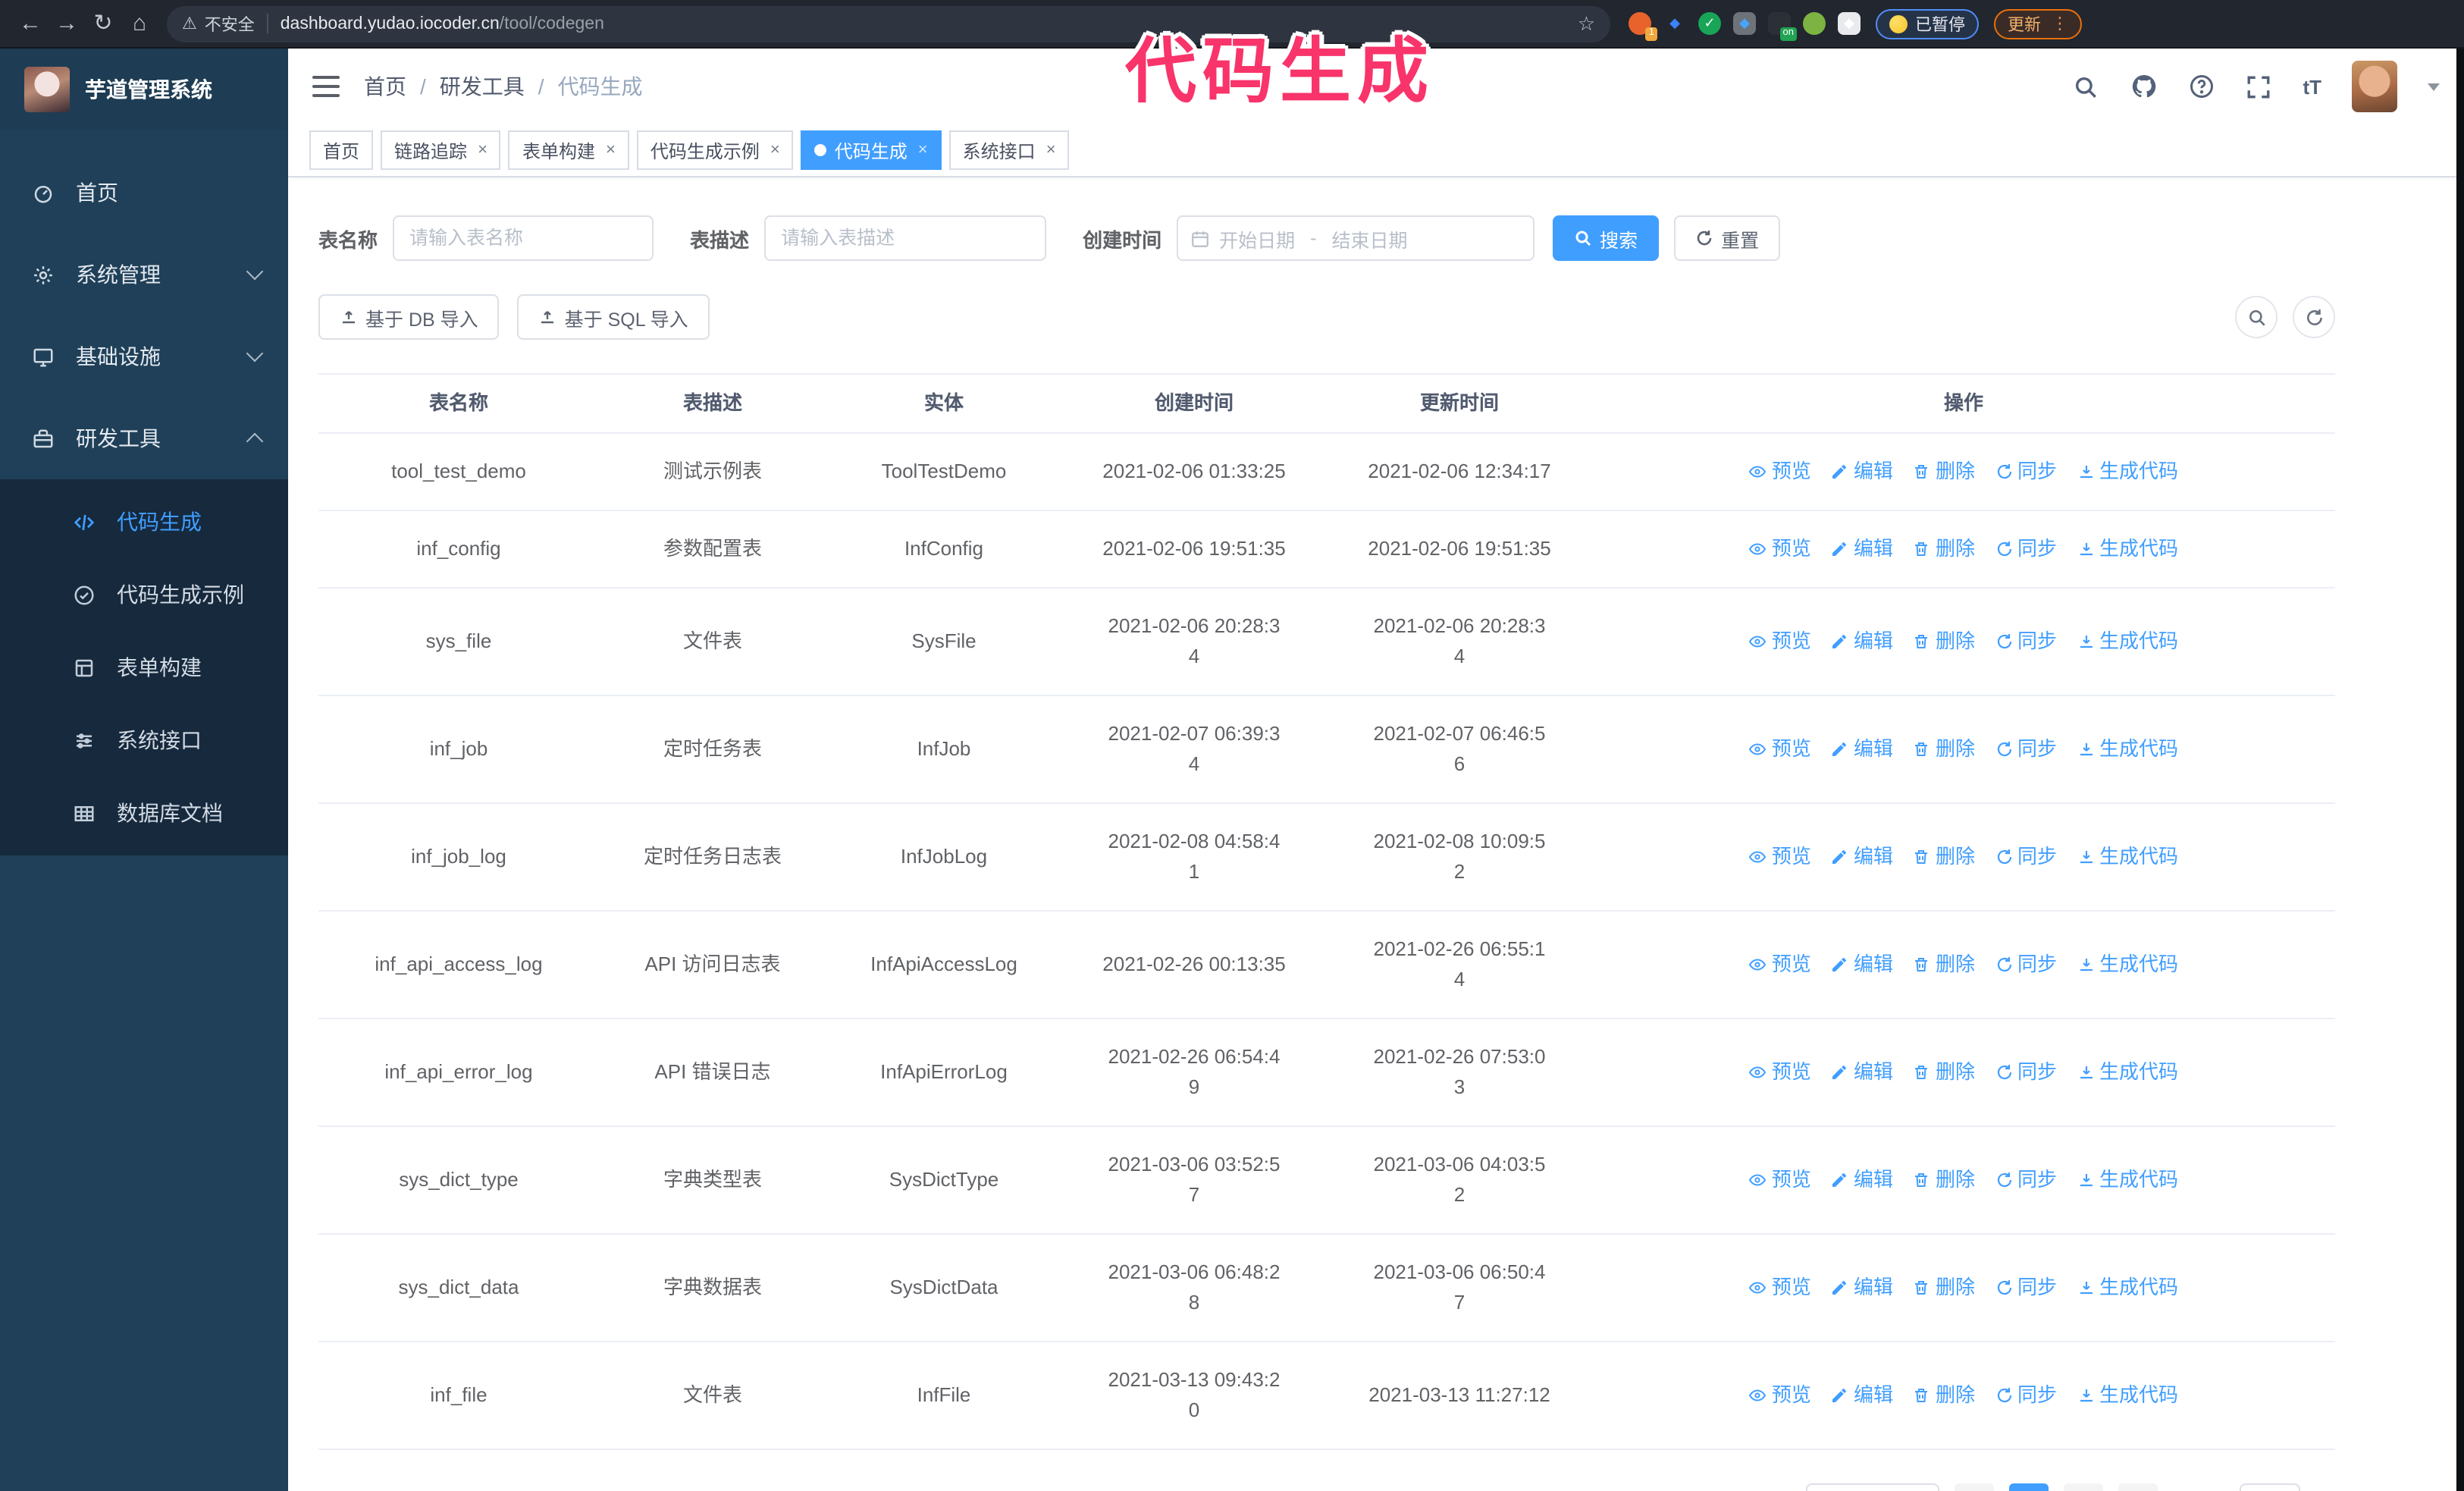  Describe the element at coordinates (1009, 150) in the screenshot. I see `tab: 系统接口 ×` at that location.